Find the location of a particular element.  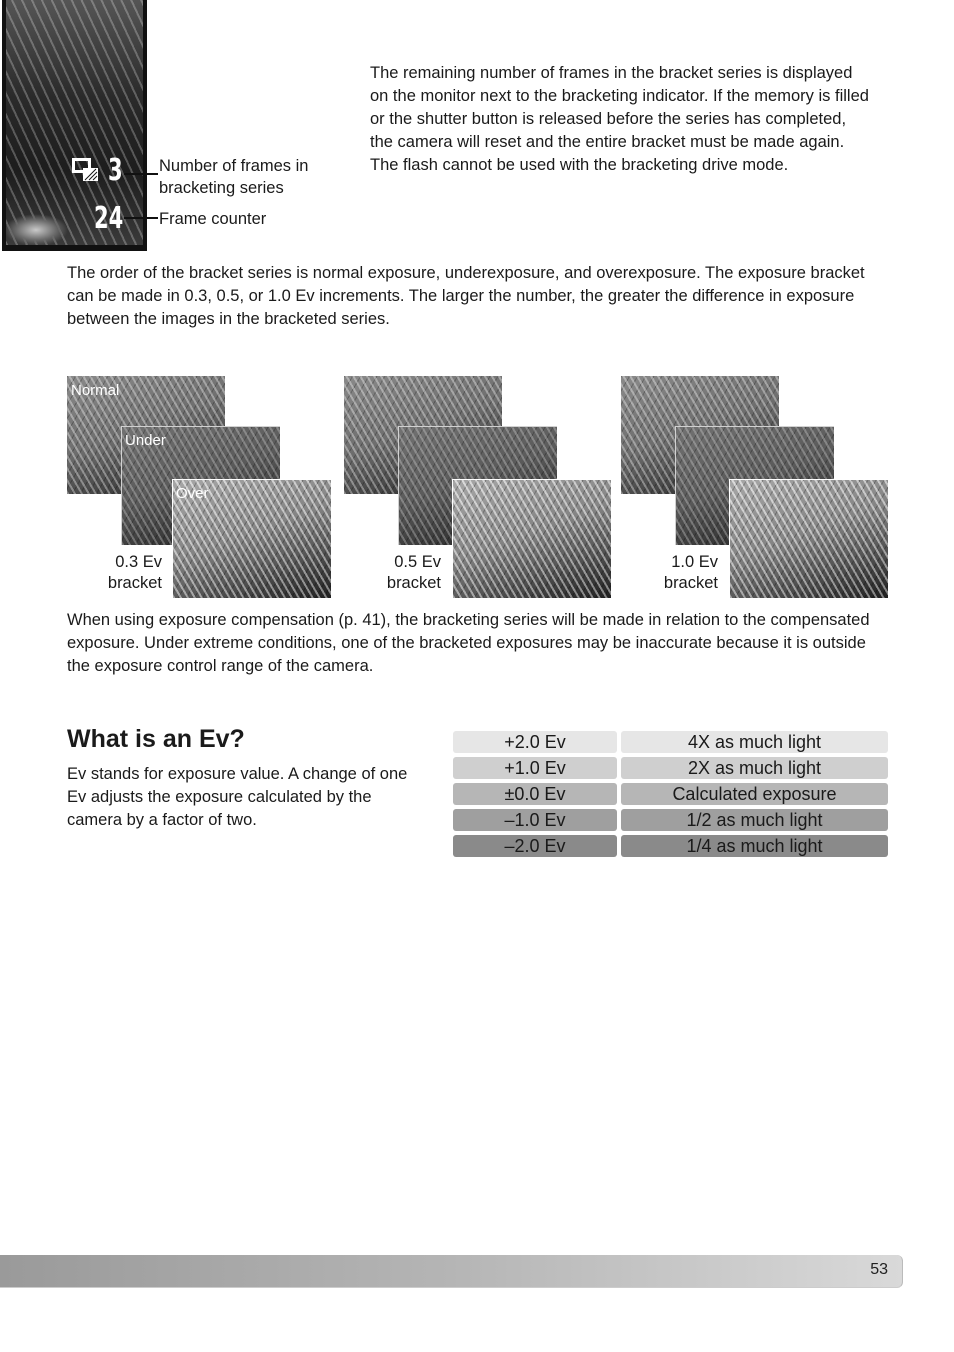

callout-line-frames is located at coordinates (141, 174).